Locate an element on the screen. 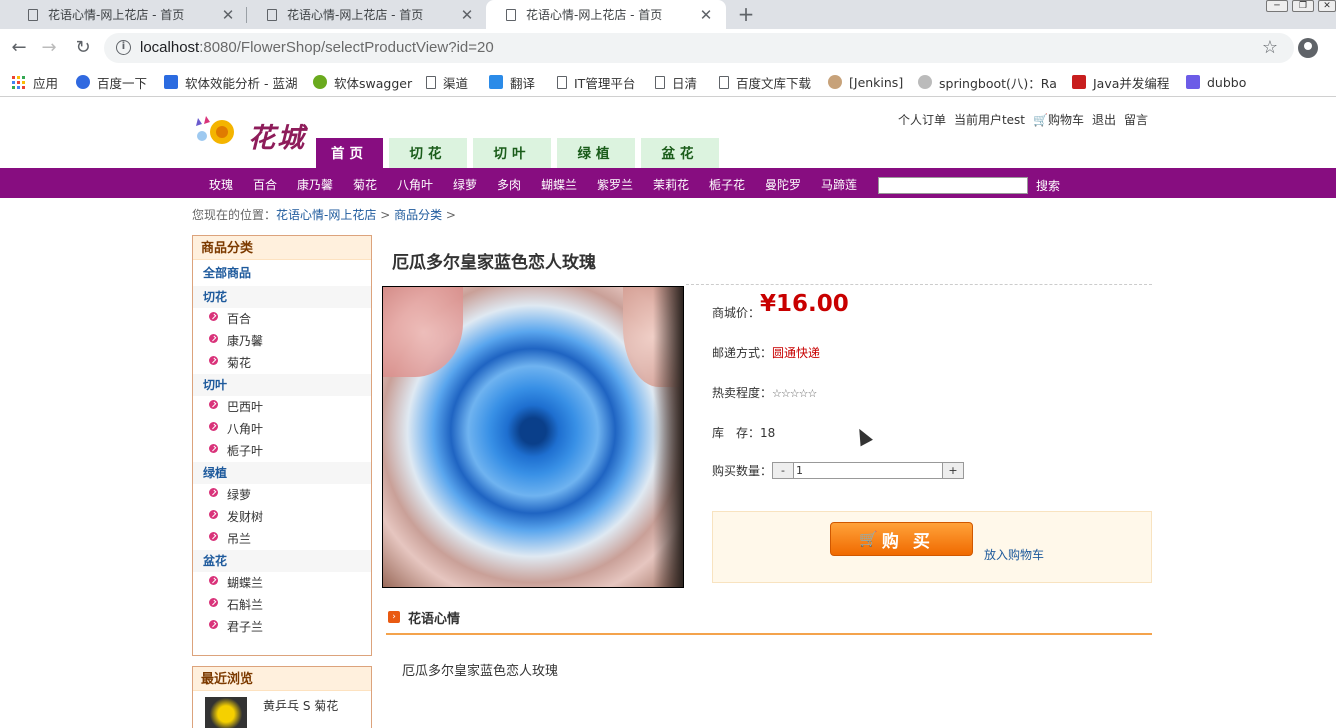 This screenshot has height=728, width=1336. category-link: 紫罗兰 is located at coordinates (615, 184).